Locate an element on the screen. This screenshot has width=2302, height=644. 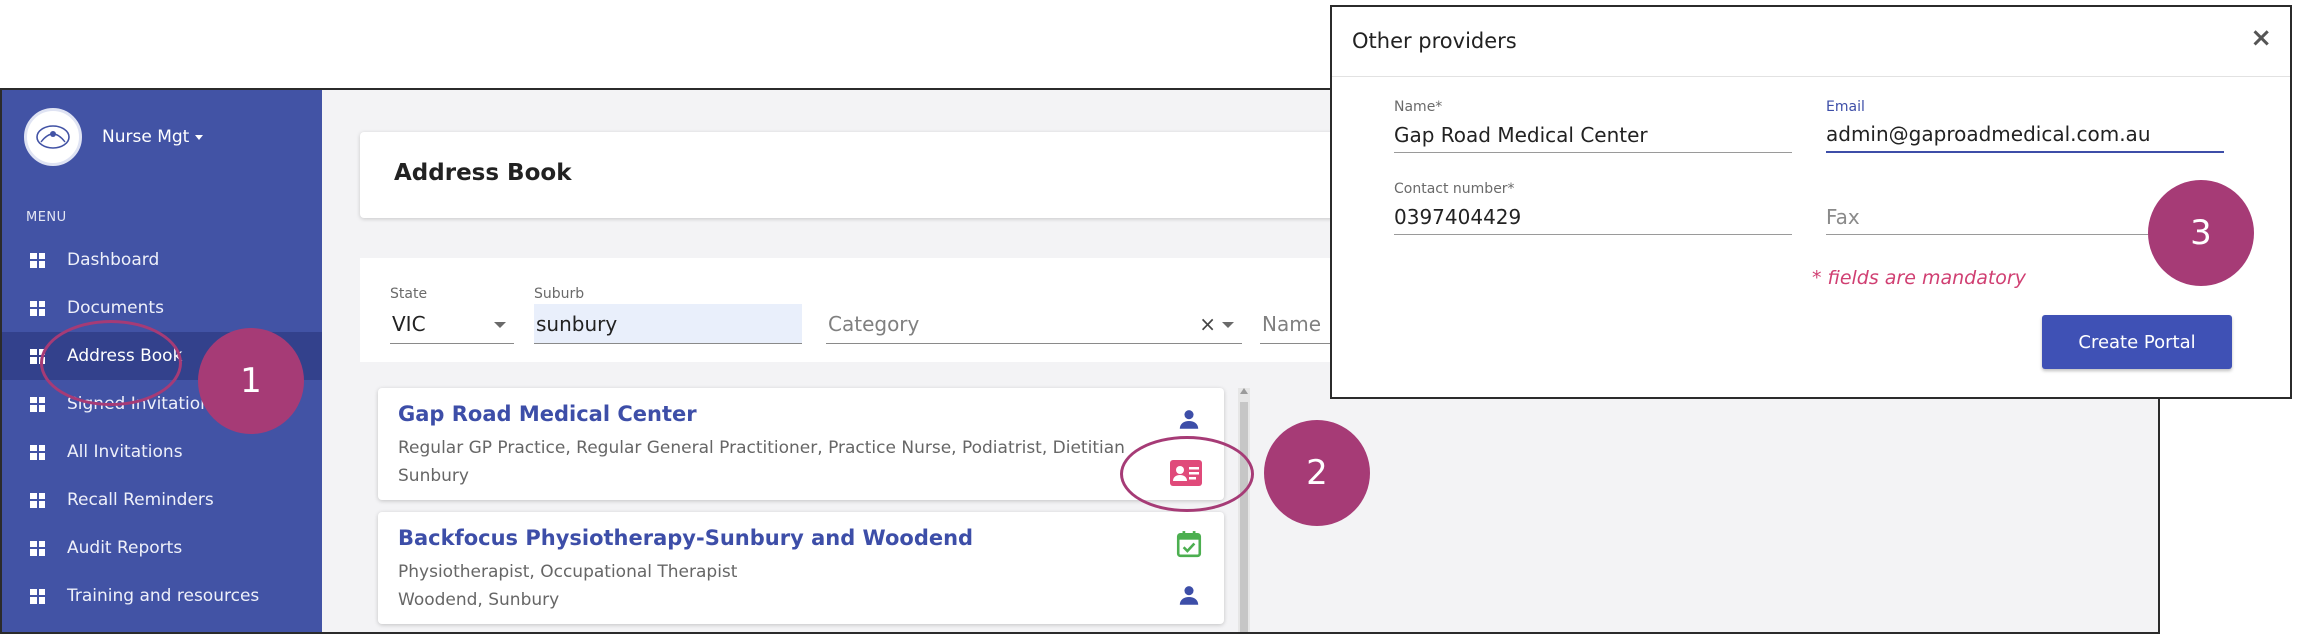
dialog-title: Other providers is located at coordinates (1434, 41).